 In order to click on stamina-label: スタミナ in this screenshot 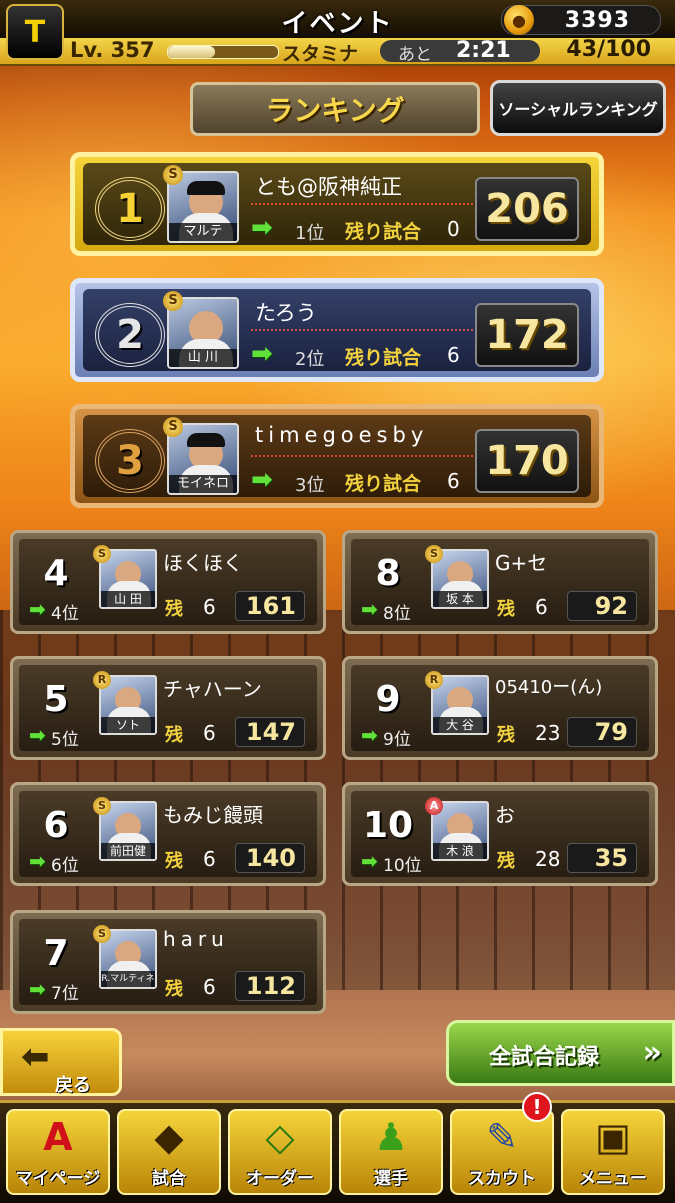, I will do `click(320, 54)`.